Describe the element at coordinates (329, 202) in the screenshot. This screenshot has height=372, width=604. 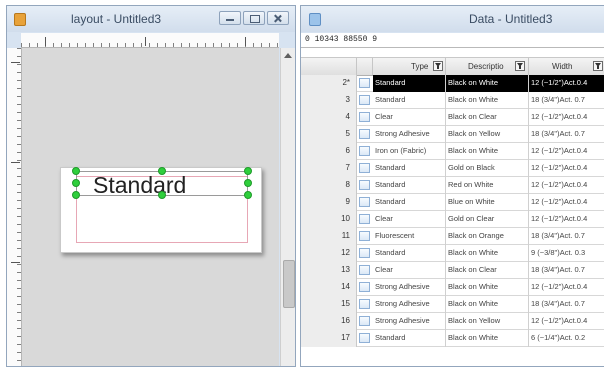
I see `row-number: 9` at that location.